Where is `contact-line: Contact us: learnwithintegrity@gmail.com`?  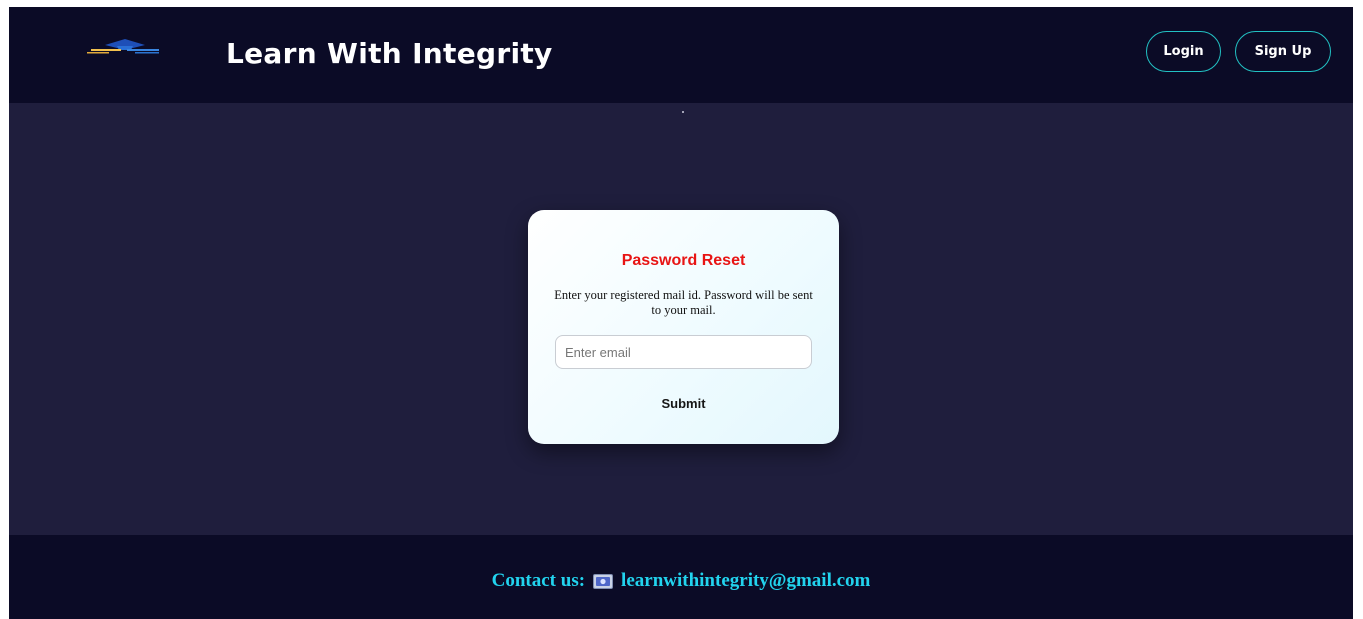
contact-line: Contact us: learnwithintegrity@gmail.com is located at coordinates (681, 581).